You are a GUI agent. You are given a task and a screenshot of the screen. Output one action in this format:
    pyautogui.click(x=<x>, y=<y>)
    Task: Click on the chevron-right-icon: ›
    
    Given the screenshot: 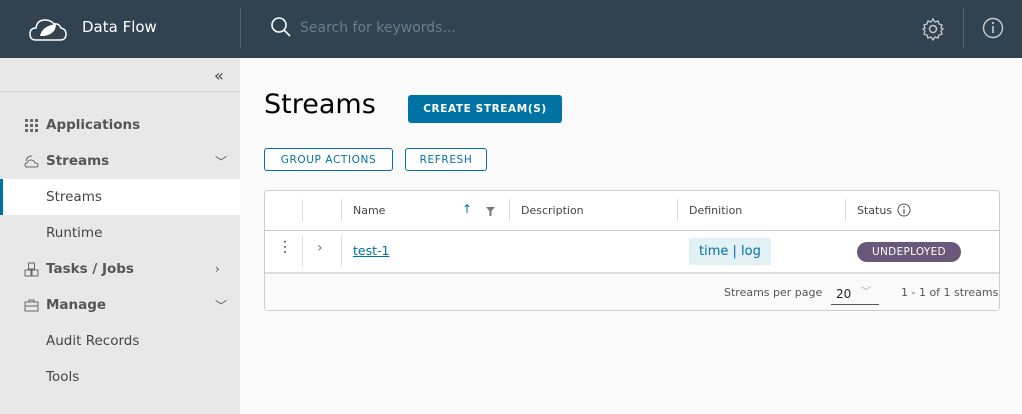 What is the action you would take?
    pyautogui.click(x=217, y=269)
    